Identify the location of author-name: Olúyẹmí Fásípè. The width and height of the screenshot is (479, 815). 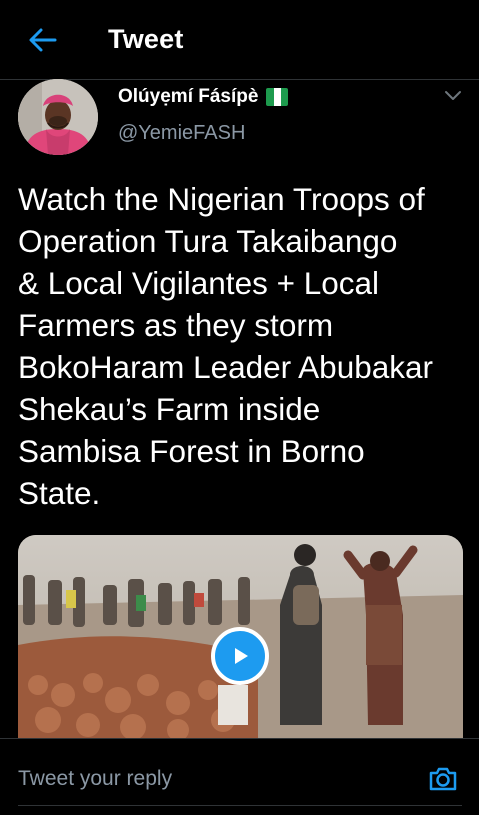
(188, 97).